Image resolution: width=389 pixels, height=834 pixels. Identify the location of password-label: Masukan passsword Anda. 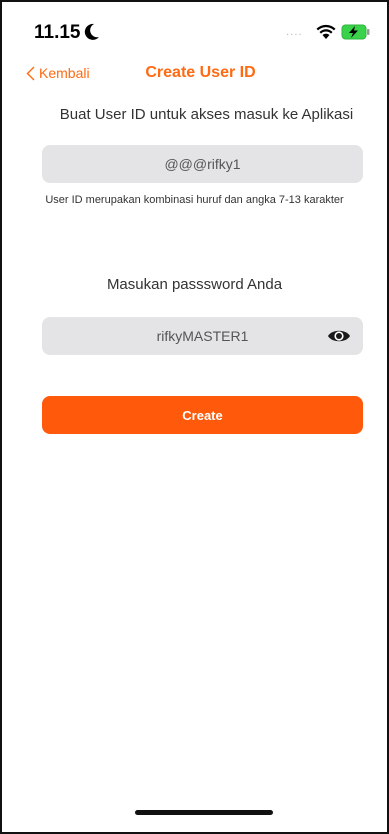
(194, 284).